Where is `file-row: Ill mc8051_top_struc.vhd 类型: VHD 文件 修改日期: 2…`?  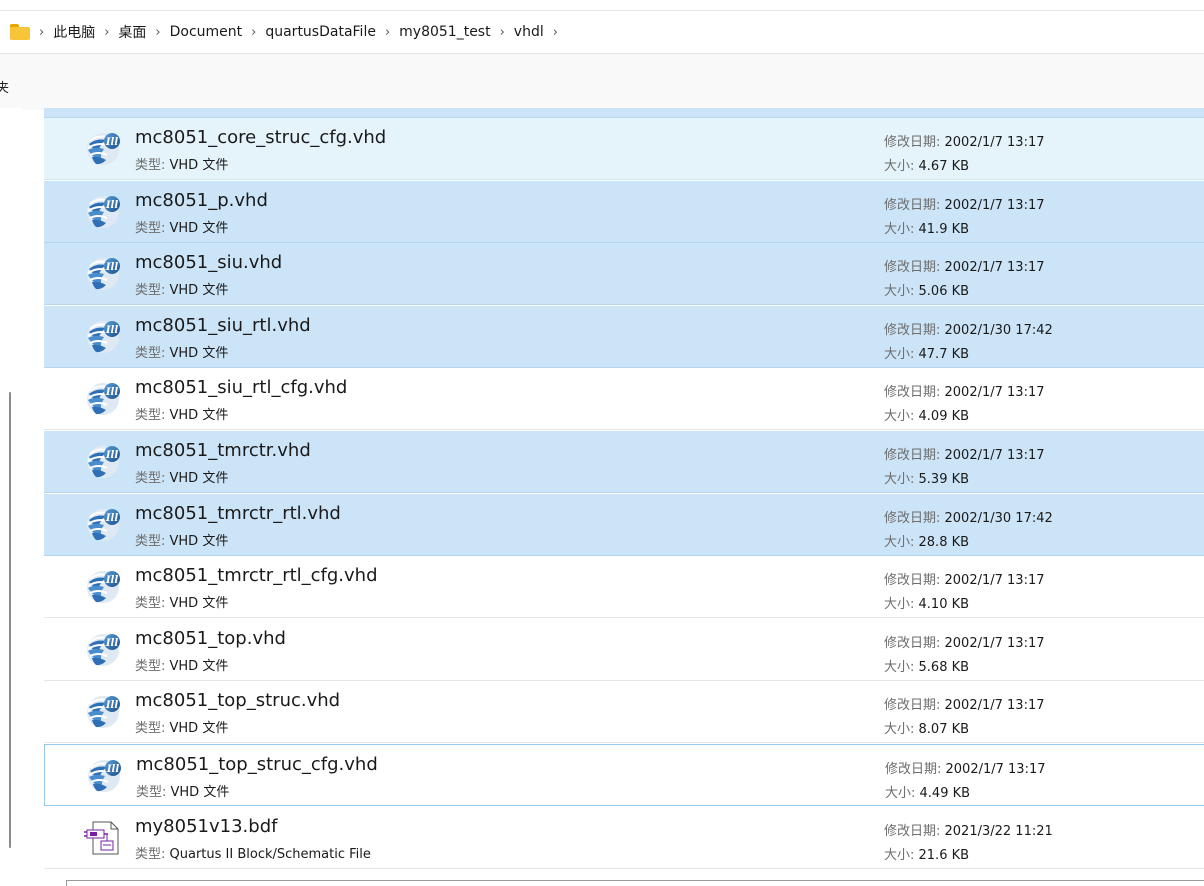
file-row: Ill mc8051_top_struc.vhd 类型: VHD 文件 修改日期: 2… is located at coordinates (624, 712).